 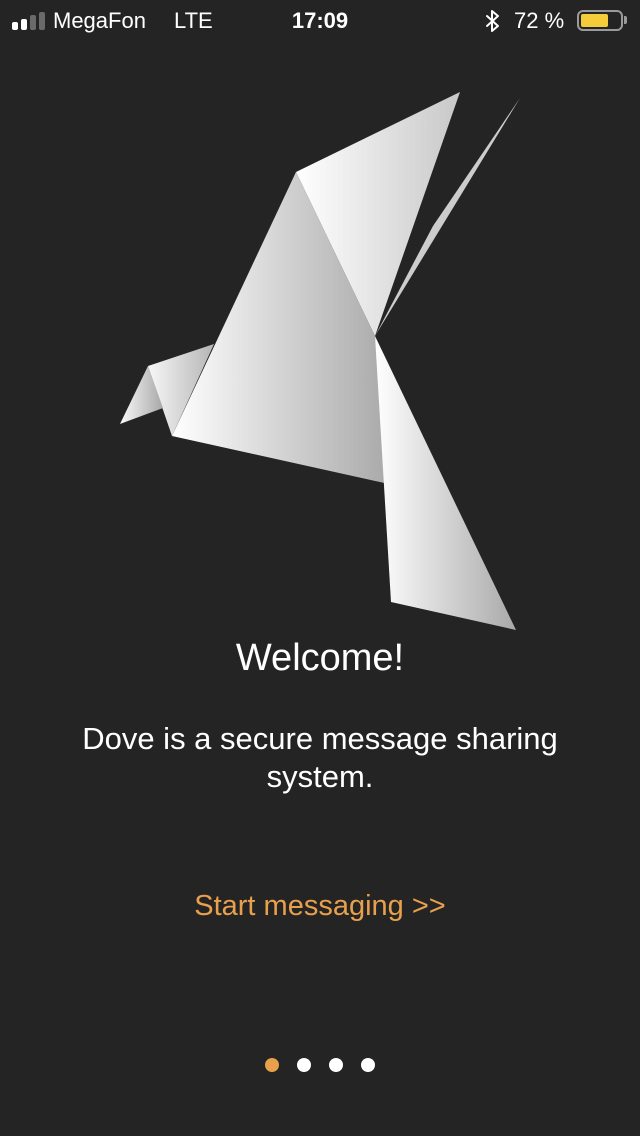 What do you see at coordinates (594, 20) in the screenshot?
I see `battery-level-fill` at bounding box center [594, 20].